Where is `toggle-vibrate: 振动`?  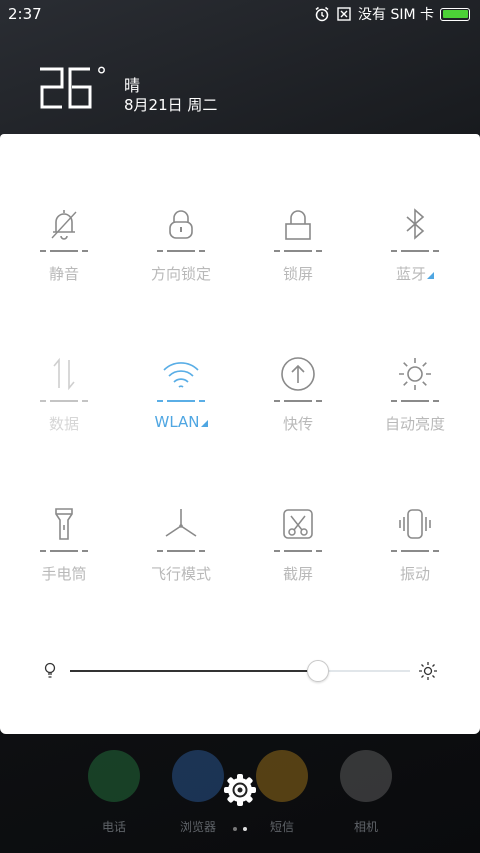
toggle-vibrate: 振动 is located at coordinates (415, 544).